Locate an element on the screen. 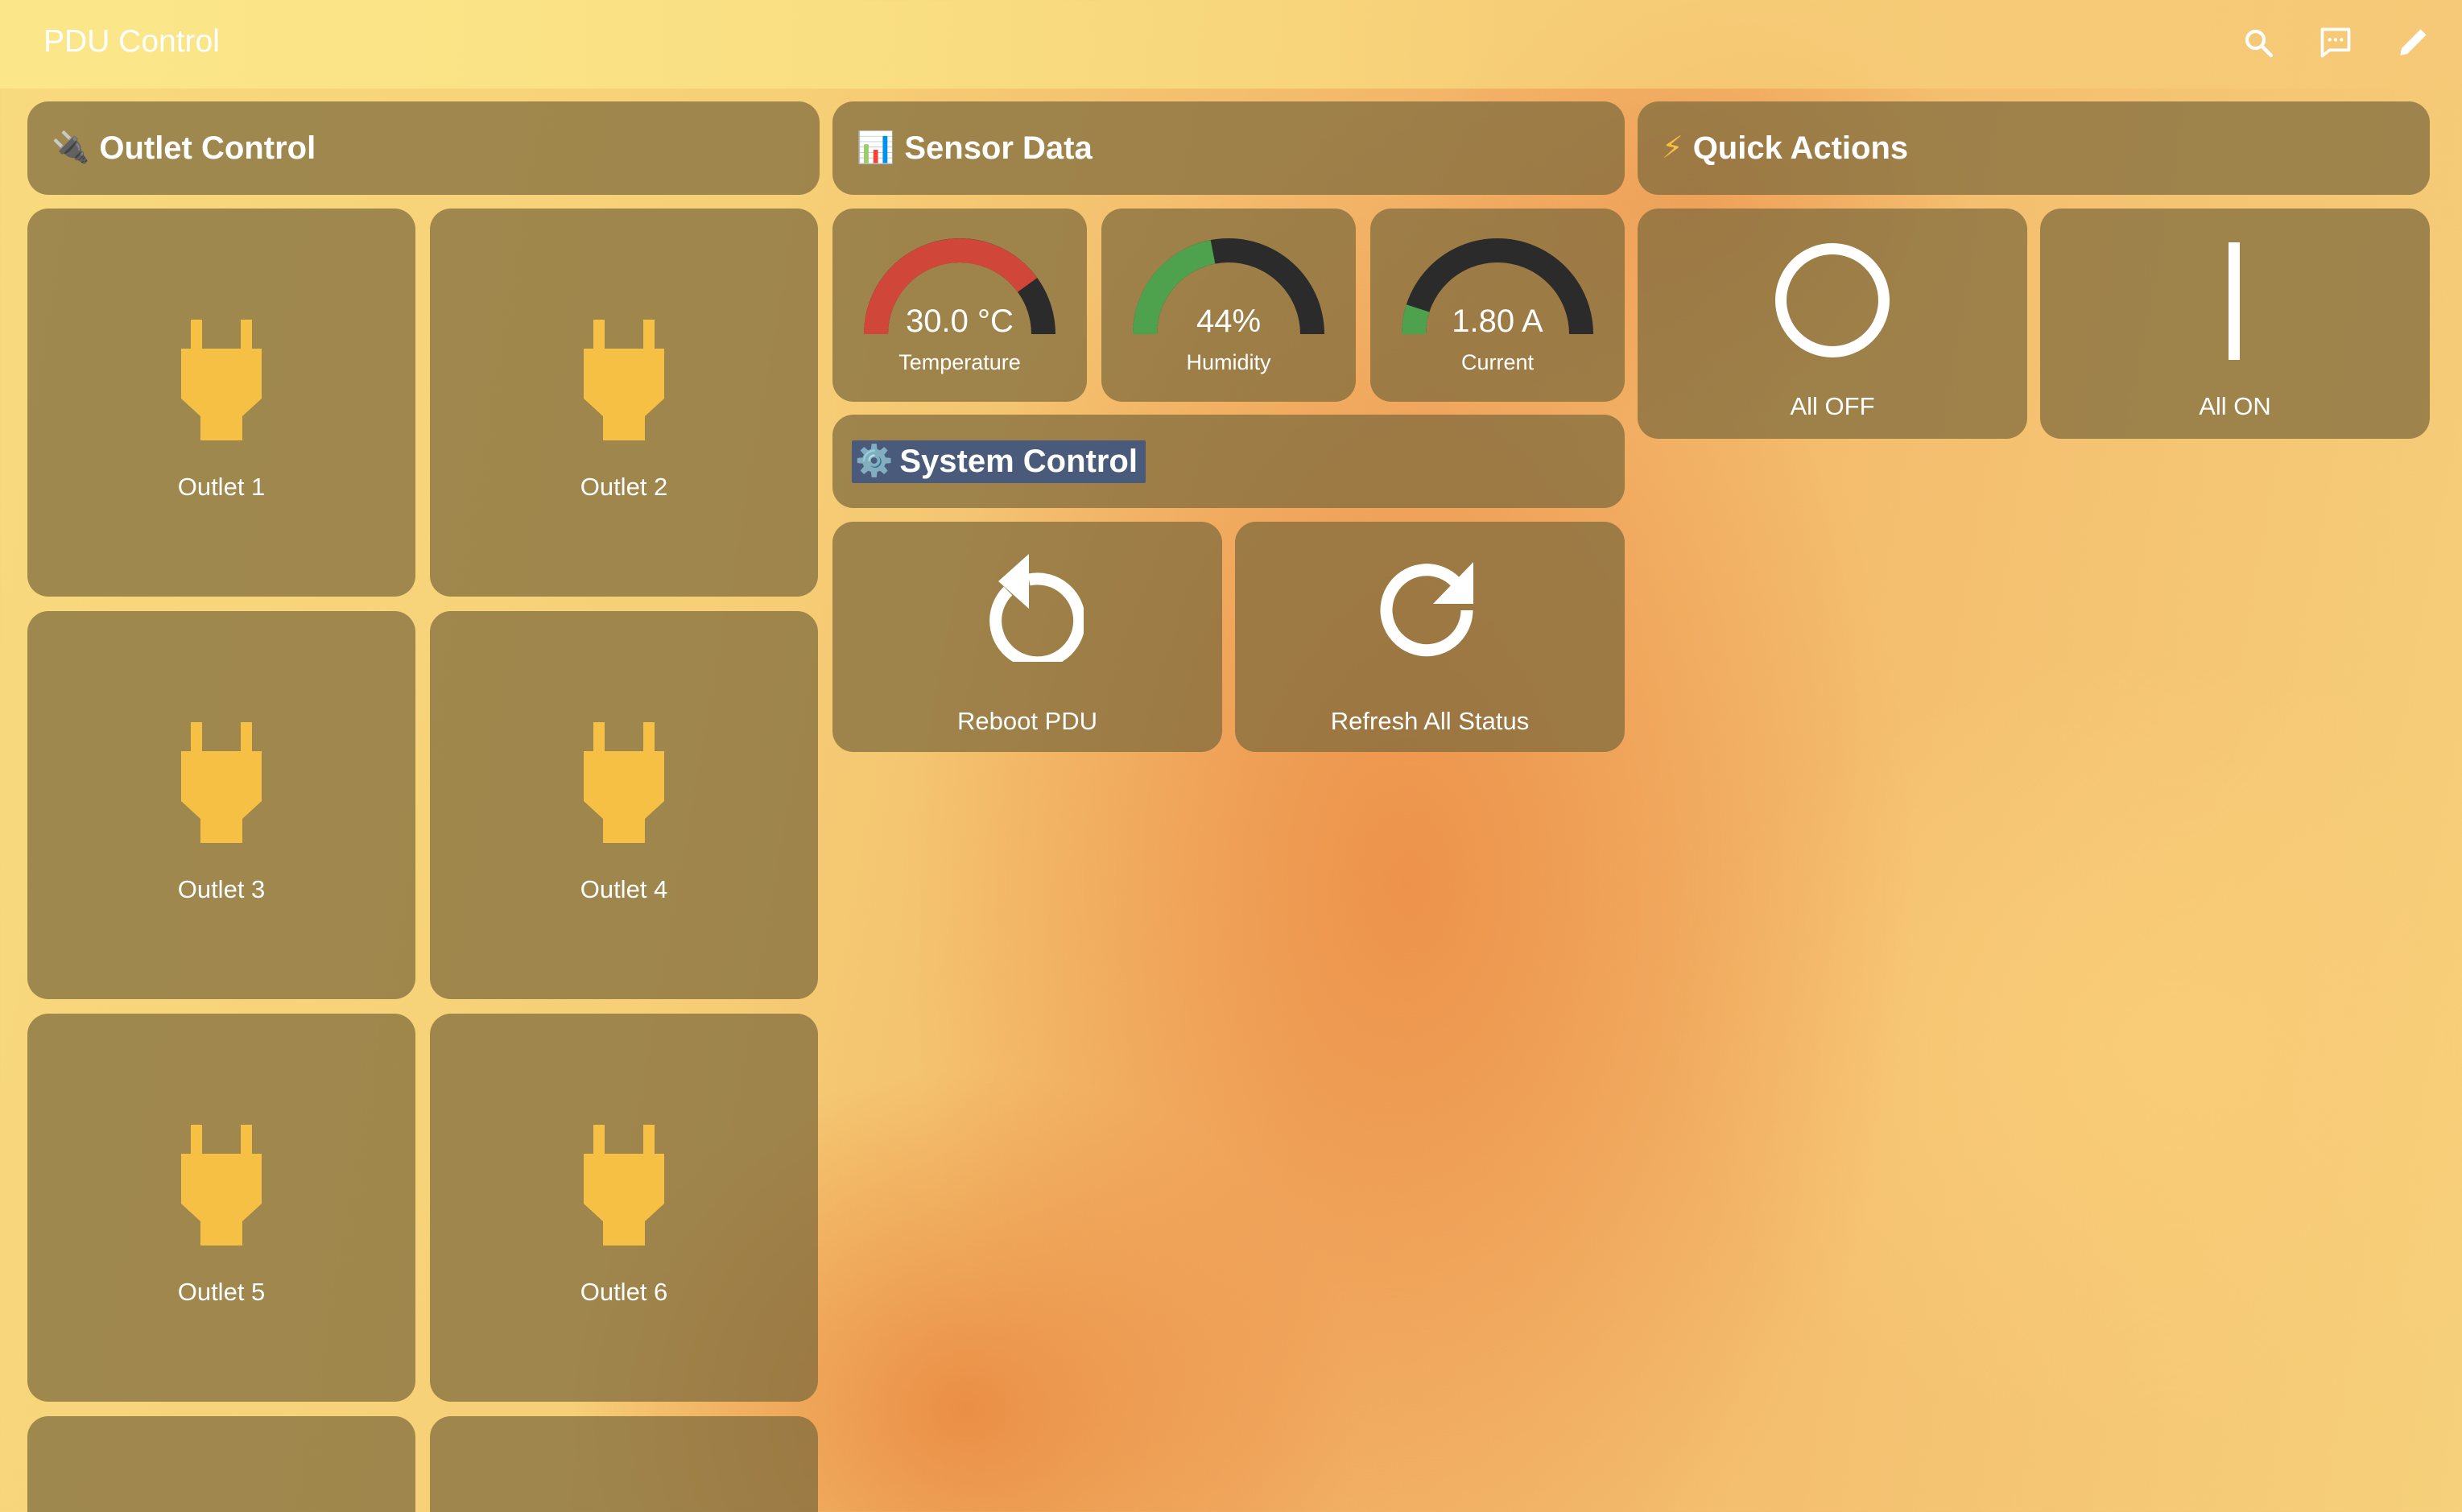 This screenshot has width=2462, height=1512. restart-icon is located at coordinates (1036, 608).